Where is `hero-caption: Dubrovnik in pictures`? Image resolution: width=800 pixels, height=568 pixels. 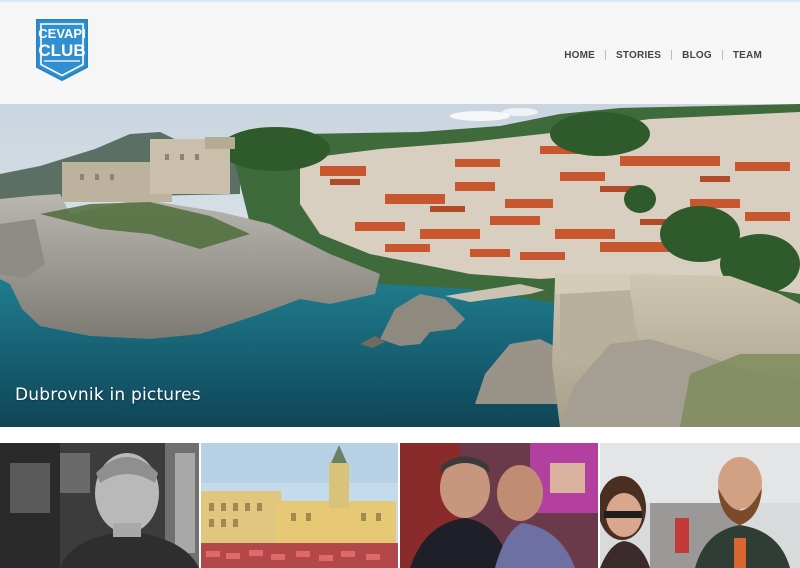 hero-caption: Dubrovnik in pictures is located at coordinates (108, 395).